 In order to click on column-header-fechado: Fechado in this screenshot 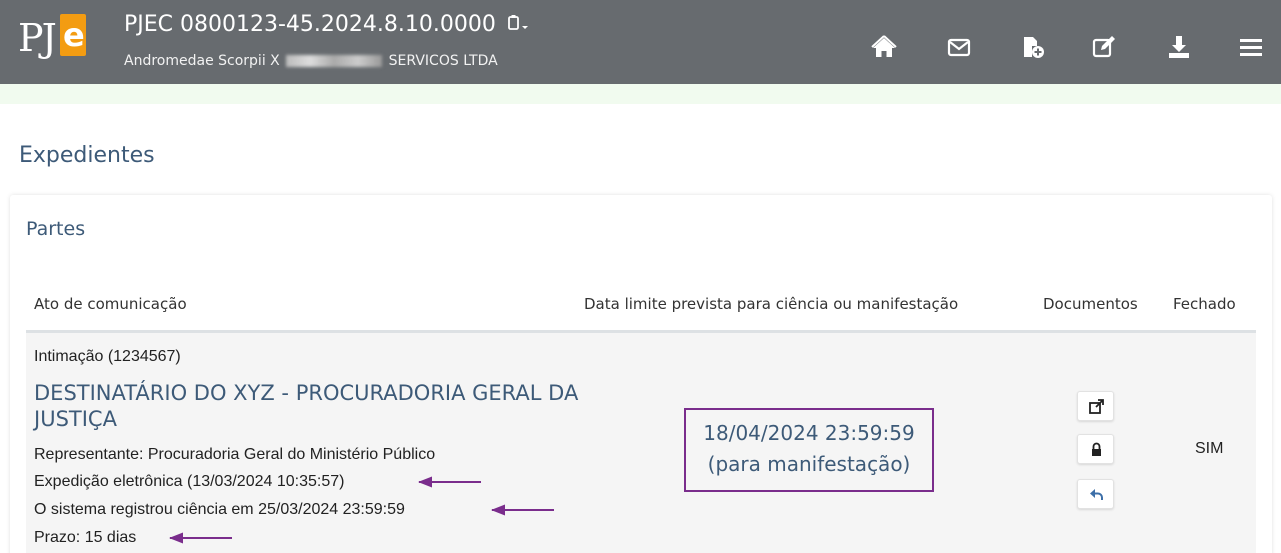, I will do `click(1204, 304)`.